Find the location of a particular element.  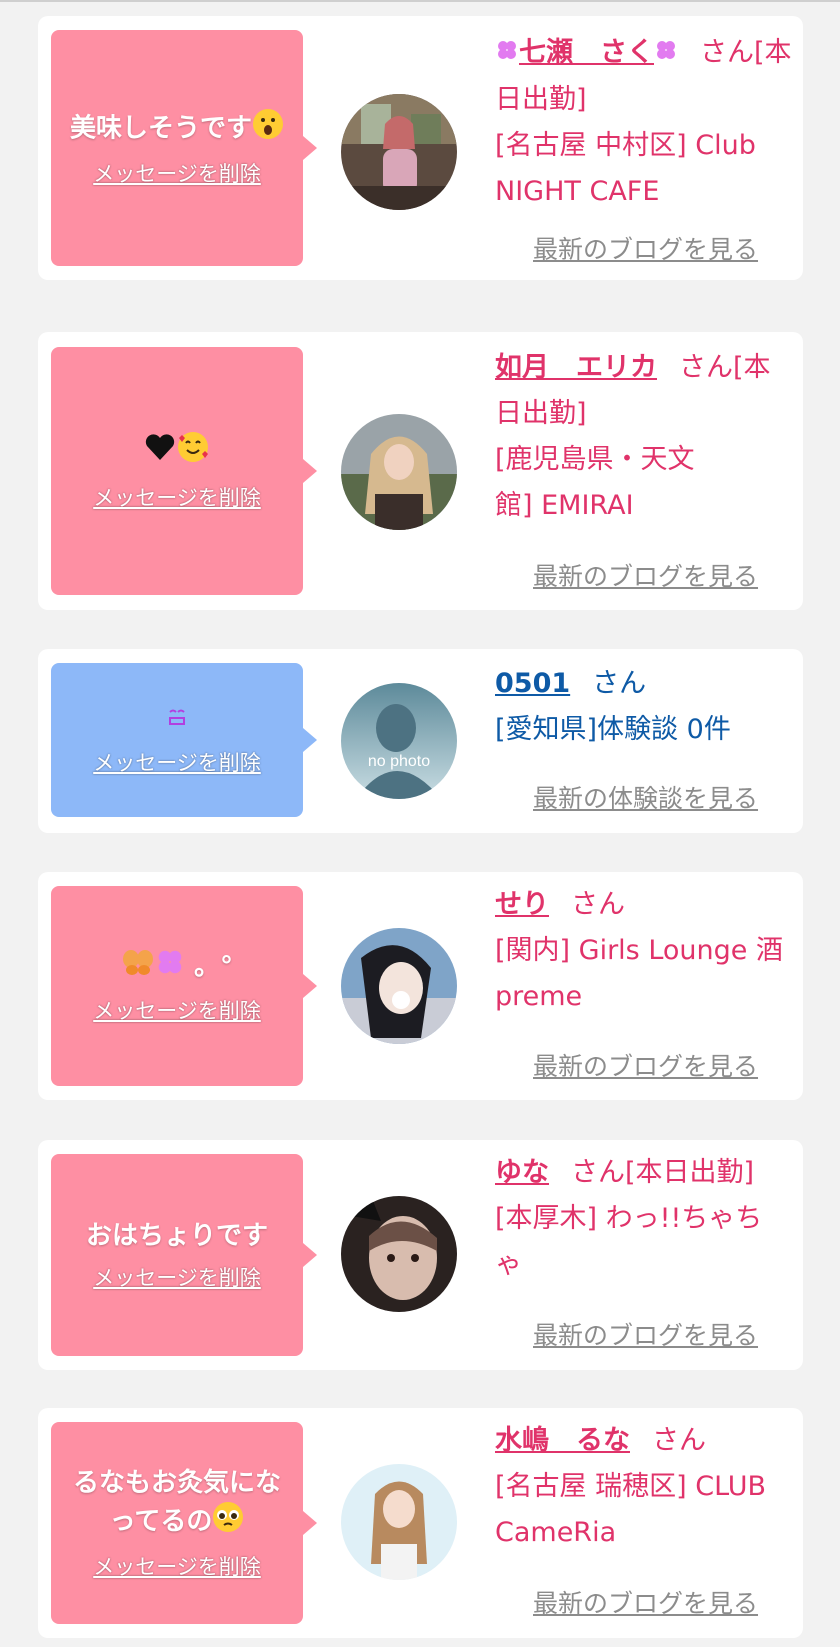

message-text: 美味しそうです is located at coordinates (177, 129).